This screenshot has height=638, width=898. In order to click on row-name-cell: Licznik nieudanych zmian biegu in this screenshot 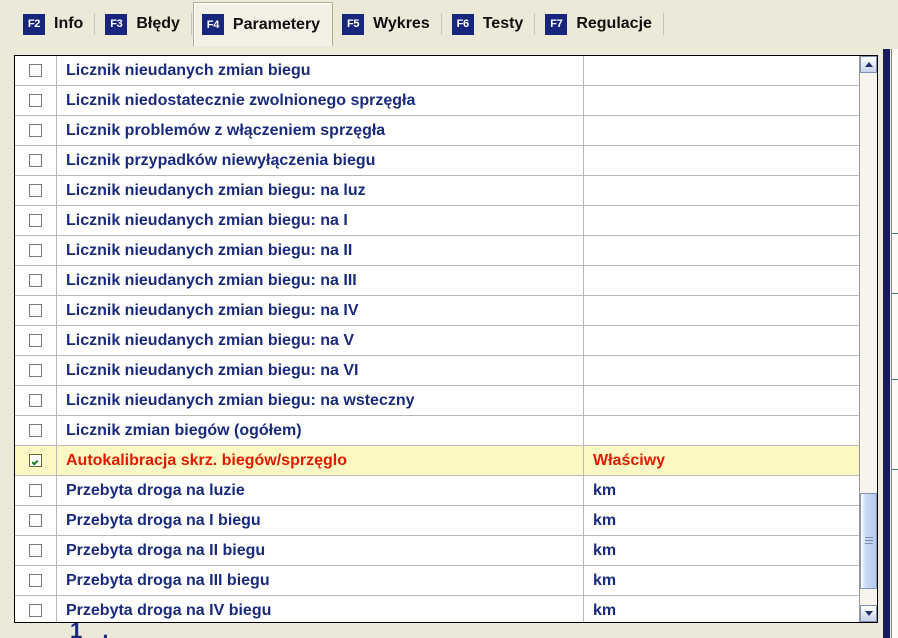, I will do `click(320, 70)`.